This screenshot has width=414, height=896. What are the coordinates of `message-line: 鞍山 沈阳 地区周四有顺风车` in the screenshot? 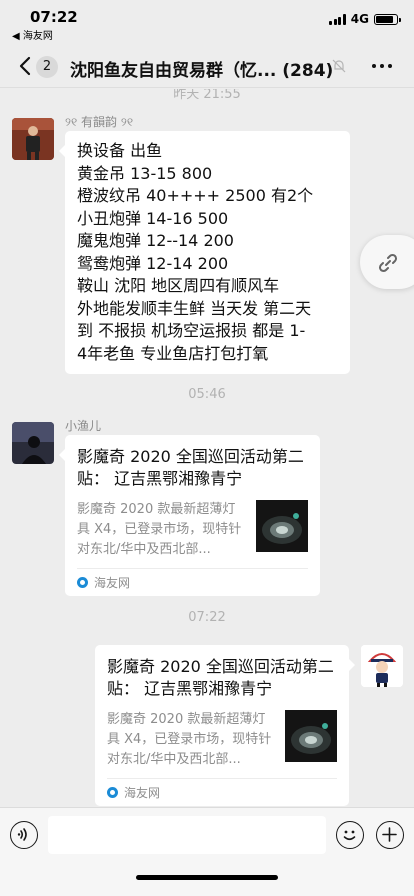 It's located at (178, 285).